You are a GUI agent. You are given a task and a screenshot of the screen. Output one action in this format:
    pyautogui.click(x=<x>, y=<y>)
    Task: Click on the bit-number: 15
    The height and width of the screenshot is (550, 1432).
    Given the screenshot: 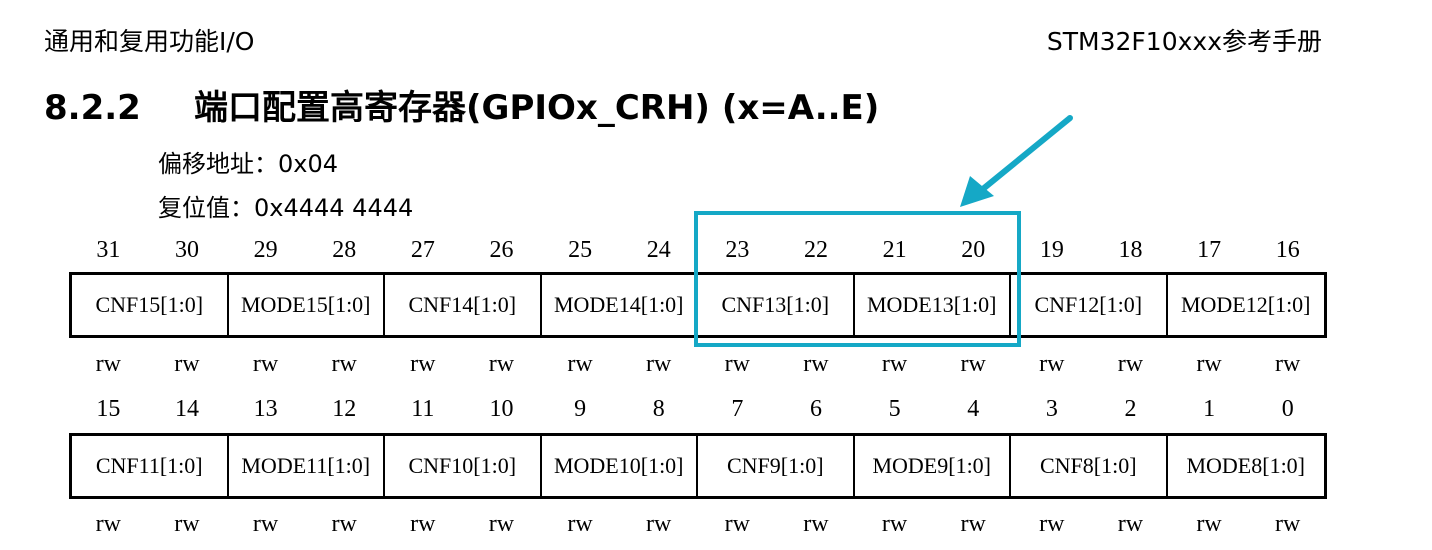 What is the action you would take?
    pyautogui.click(x=108, y=409)
    